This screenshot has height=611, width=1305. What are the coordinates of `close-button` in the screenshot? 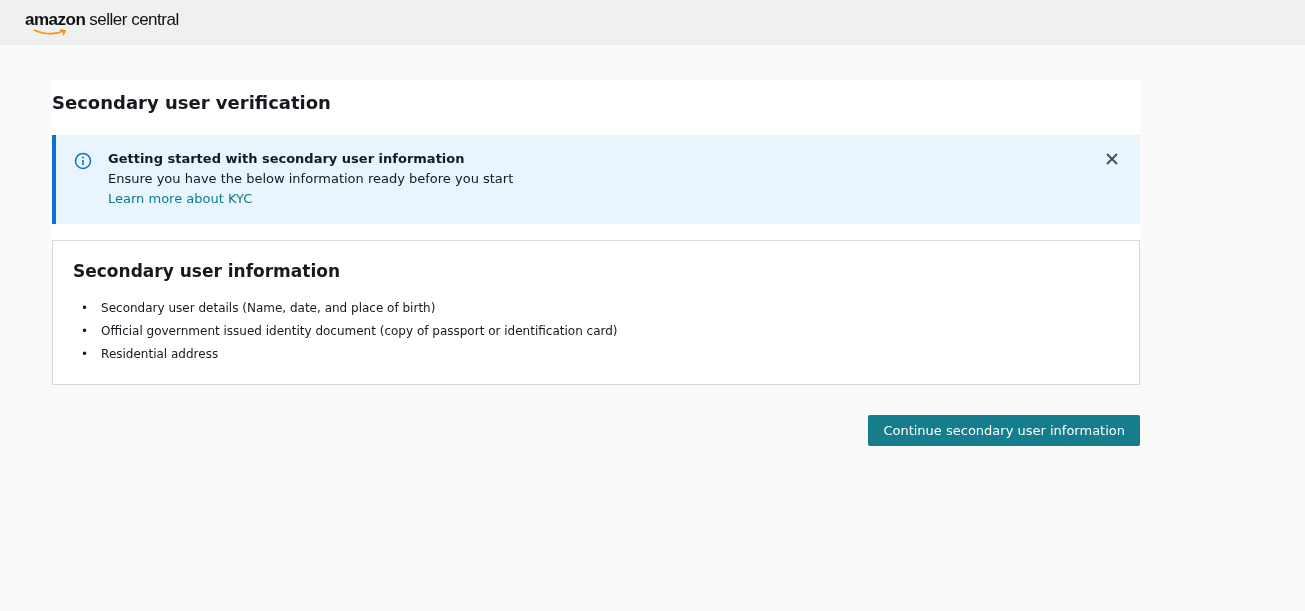 It's located at (1112, 159).